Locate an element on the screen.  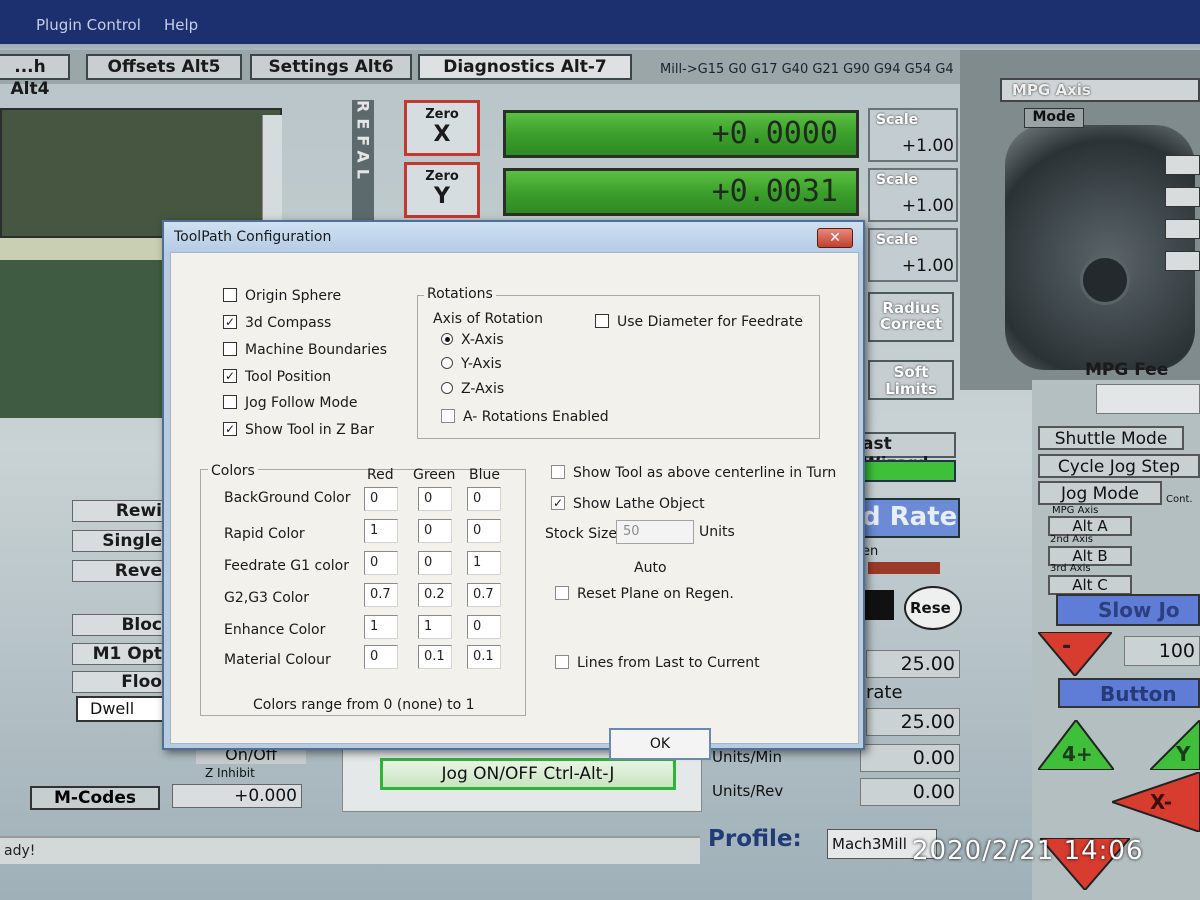
radius-correct-button: Radius Correct is located at coordinates (911, 317).